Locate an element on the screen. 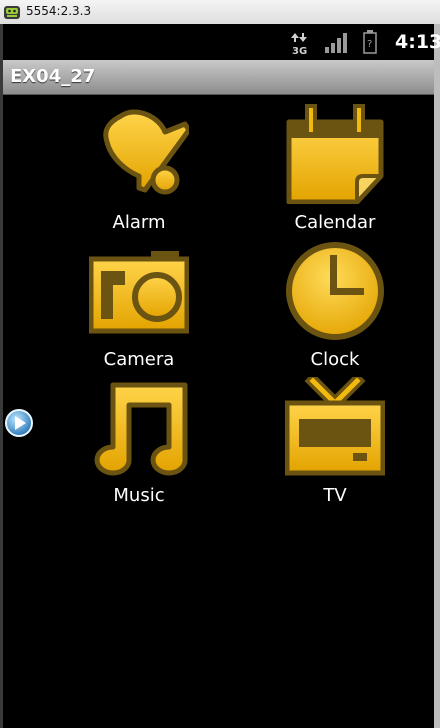 Image resolution: width=440 pixels, height=728 pixels. frame-left-edge is located at coordinates (1, 376).